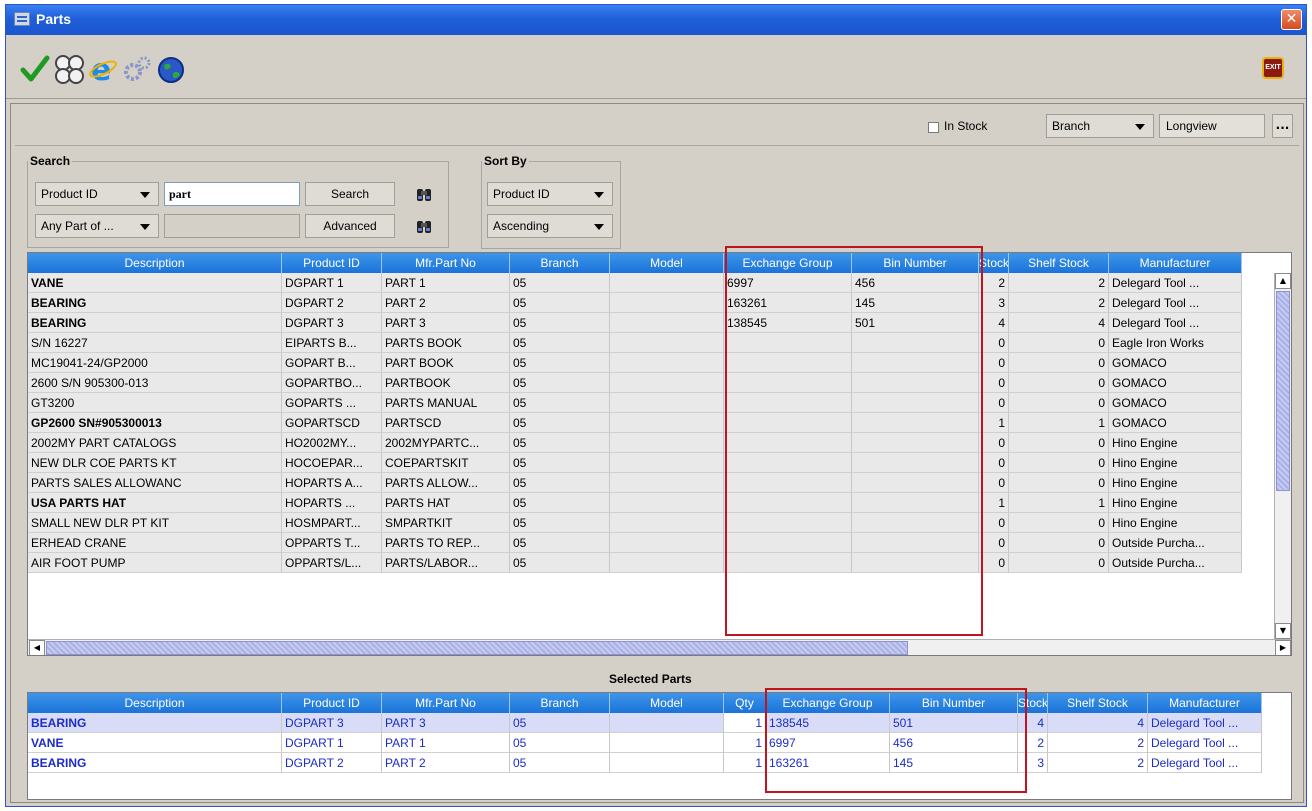  What do you see at coordinates (232, 194) in the screenshot?
I see `search-input: part` at bounding box center [232, 194].